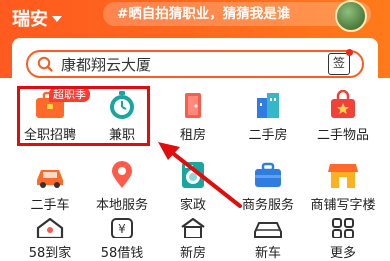 This screenshot has width=390, height=261. Describe the element at coordinates (343, 175) in the screenshot. I see `storefront-icon` at that location.